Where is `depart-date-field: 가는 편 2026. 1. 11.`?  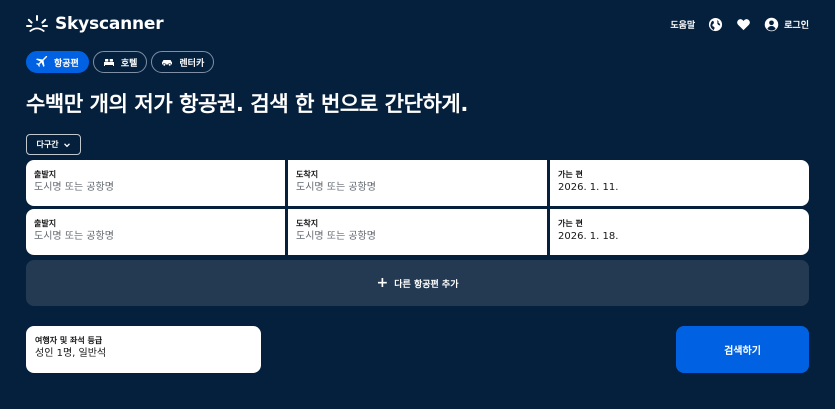 depart-date-field: 가는 편 2026. 1. 11. is located at coordinates (679, 183).